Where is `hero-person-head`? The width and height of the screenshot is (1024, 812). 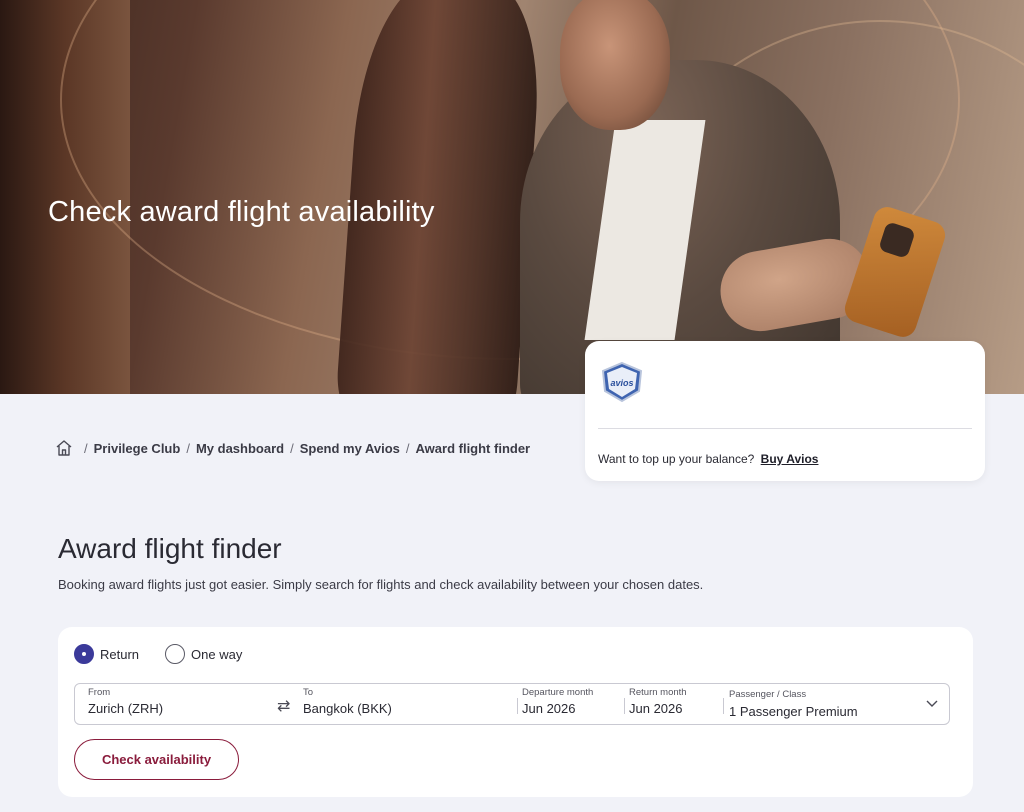 hero-person-head is located at coordinates (615, 65).